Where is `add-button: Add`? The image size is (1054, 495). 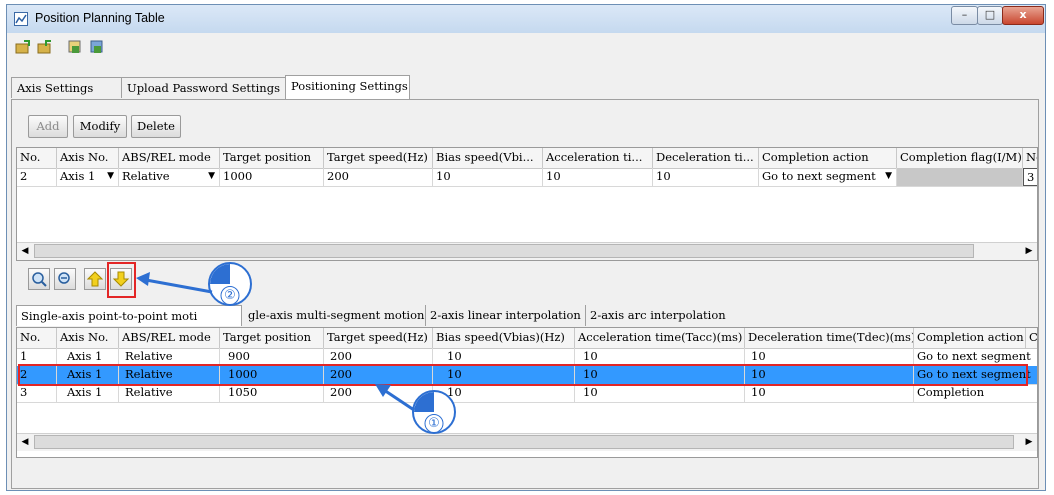
add-button: Add is located at coordinates (48, 126).